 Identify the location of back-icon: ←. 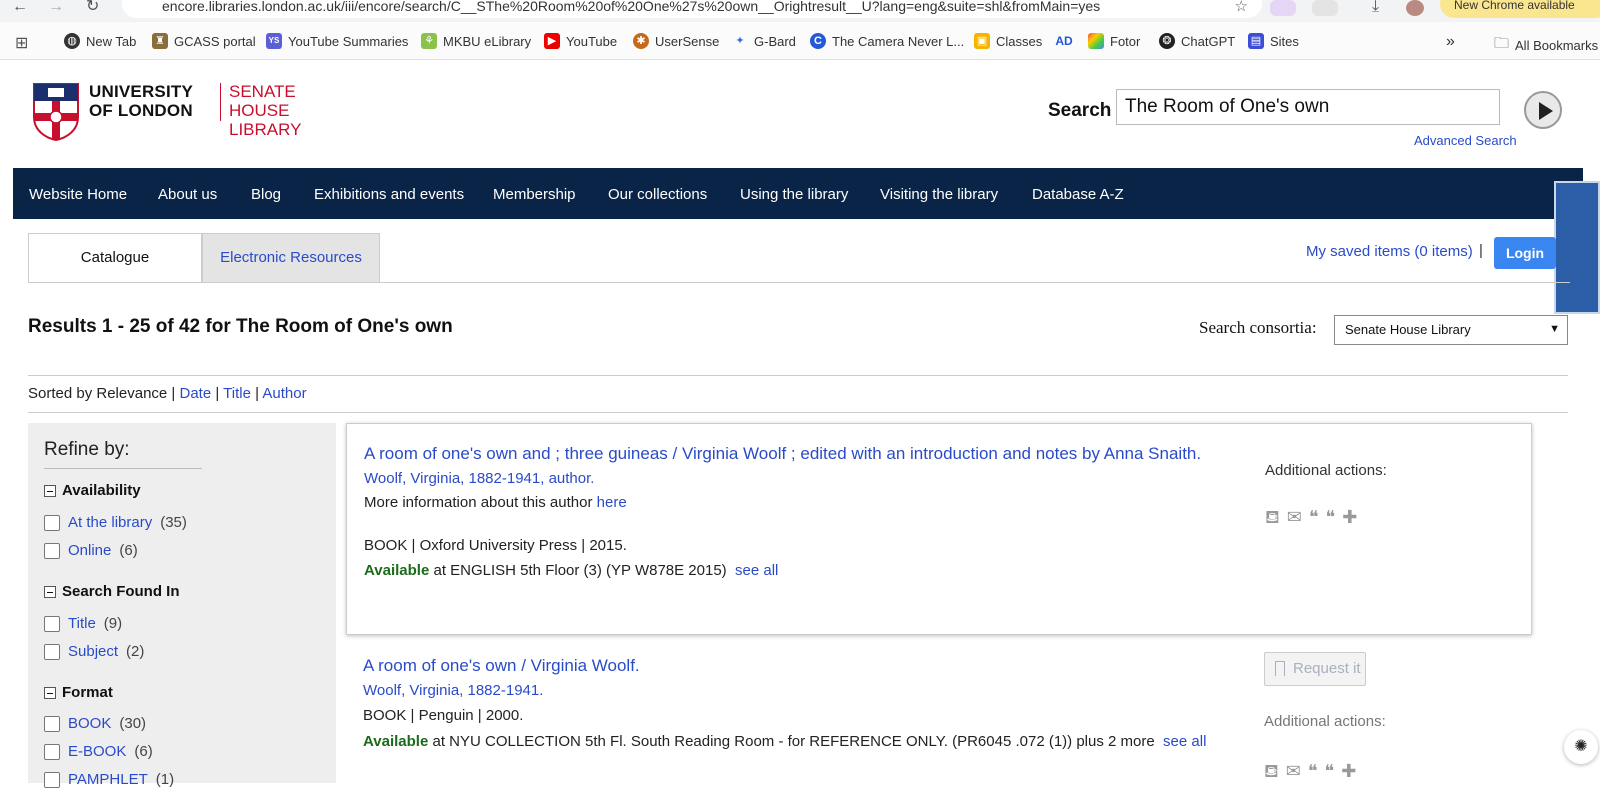
(20, 7).